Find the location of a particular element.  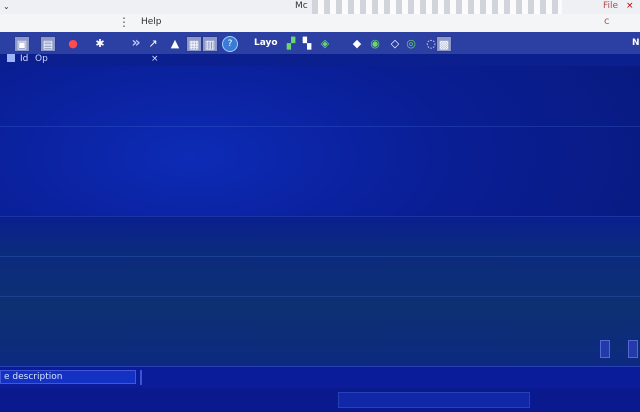

help-icon: ? is located at coordinates (230, 44).